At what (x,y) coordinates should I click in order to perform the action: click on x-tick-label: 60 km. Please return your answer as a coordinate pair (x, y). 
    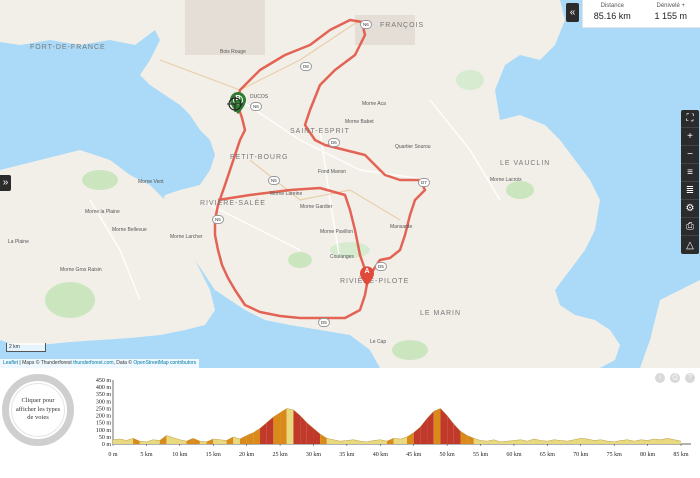
    Looking at the image, I should click on (514, 455).